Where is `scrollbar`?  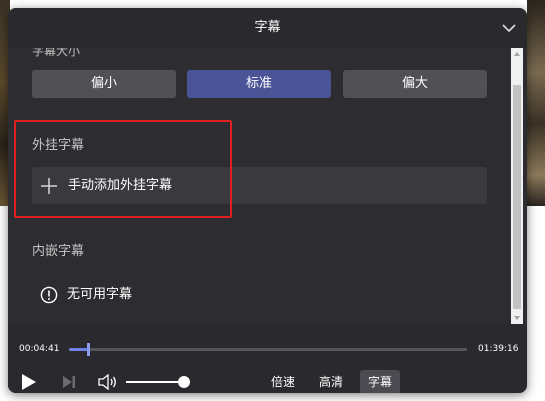 scrollbar is located at coordinates (517, 186).